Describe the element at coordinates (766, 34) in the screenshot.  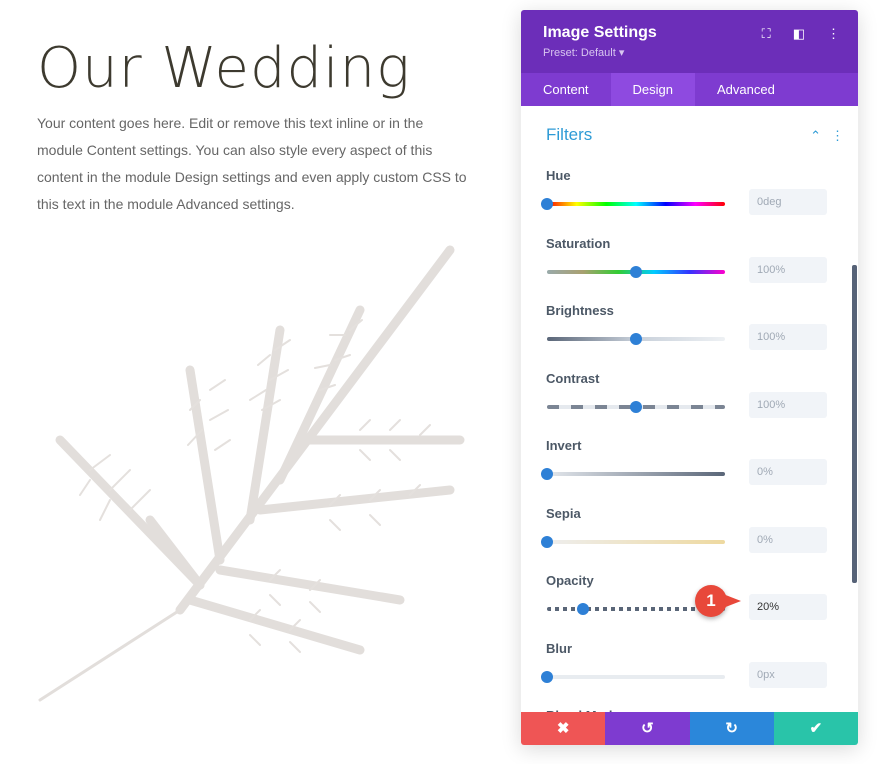
I see `fullscreen-icon: ⛶` at that location.